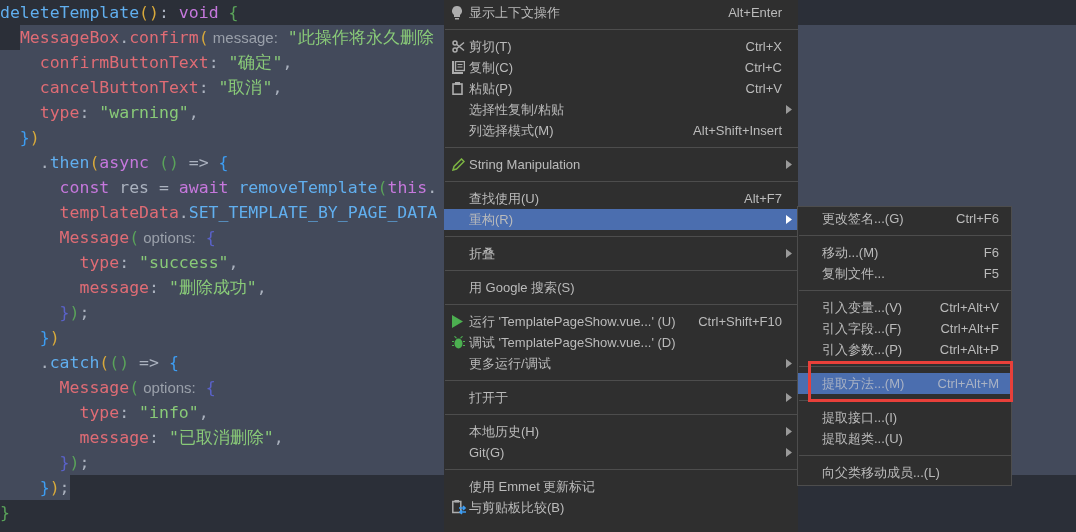 The image size is (1076, 532). I want to click on menu-item: 更多运行/调试, so click(621, 363).